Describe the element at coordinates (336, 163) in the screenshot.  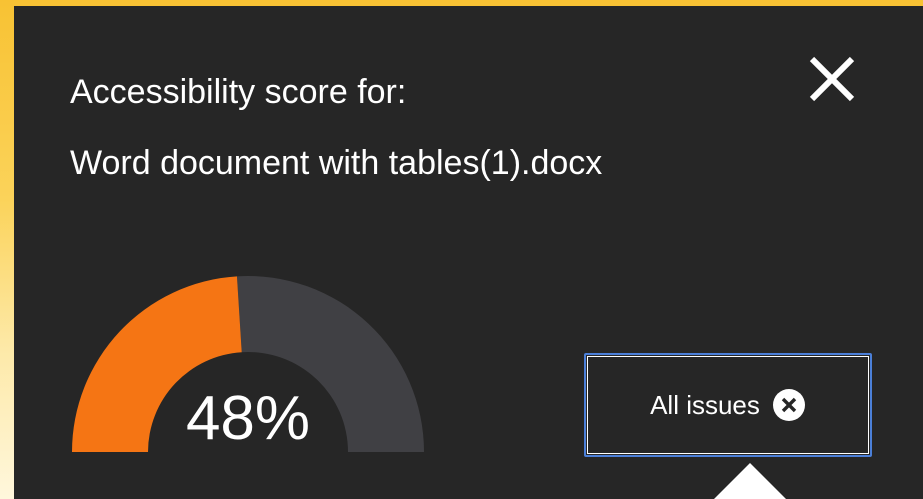
I see `document-filename: Word document with tables(1).docx` at that location.